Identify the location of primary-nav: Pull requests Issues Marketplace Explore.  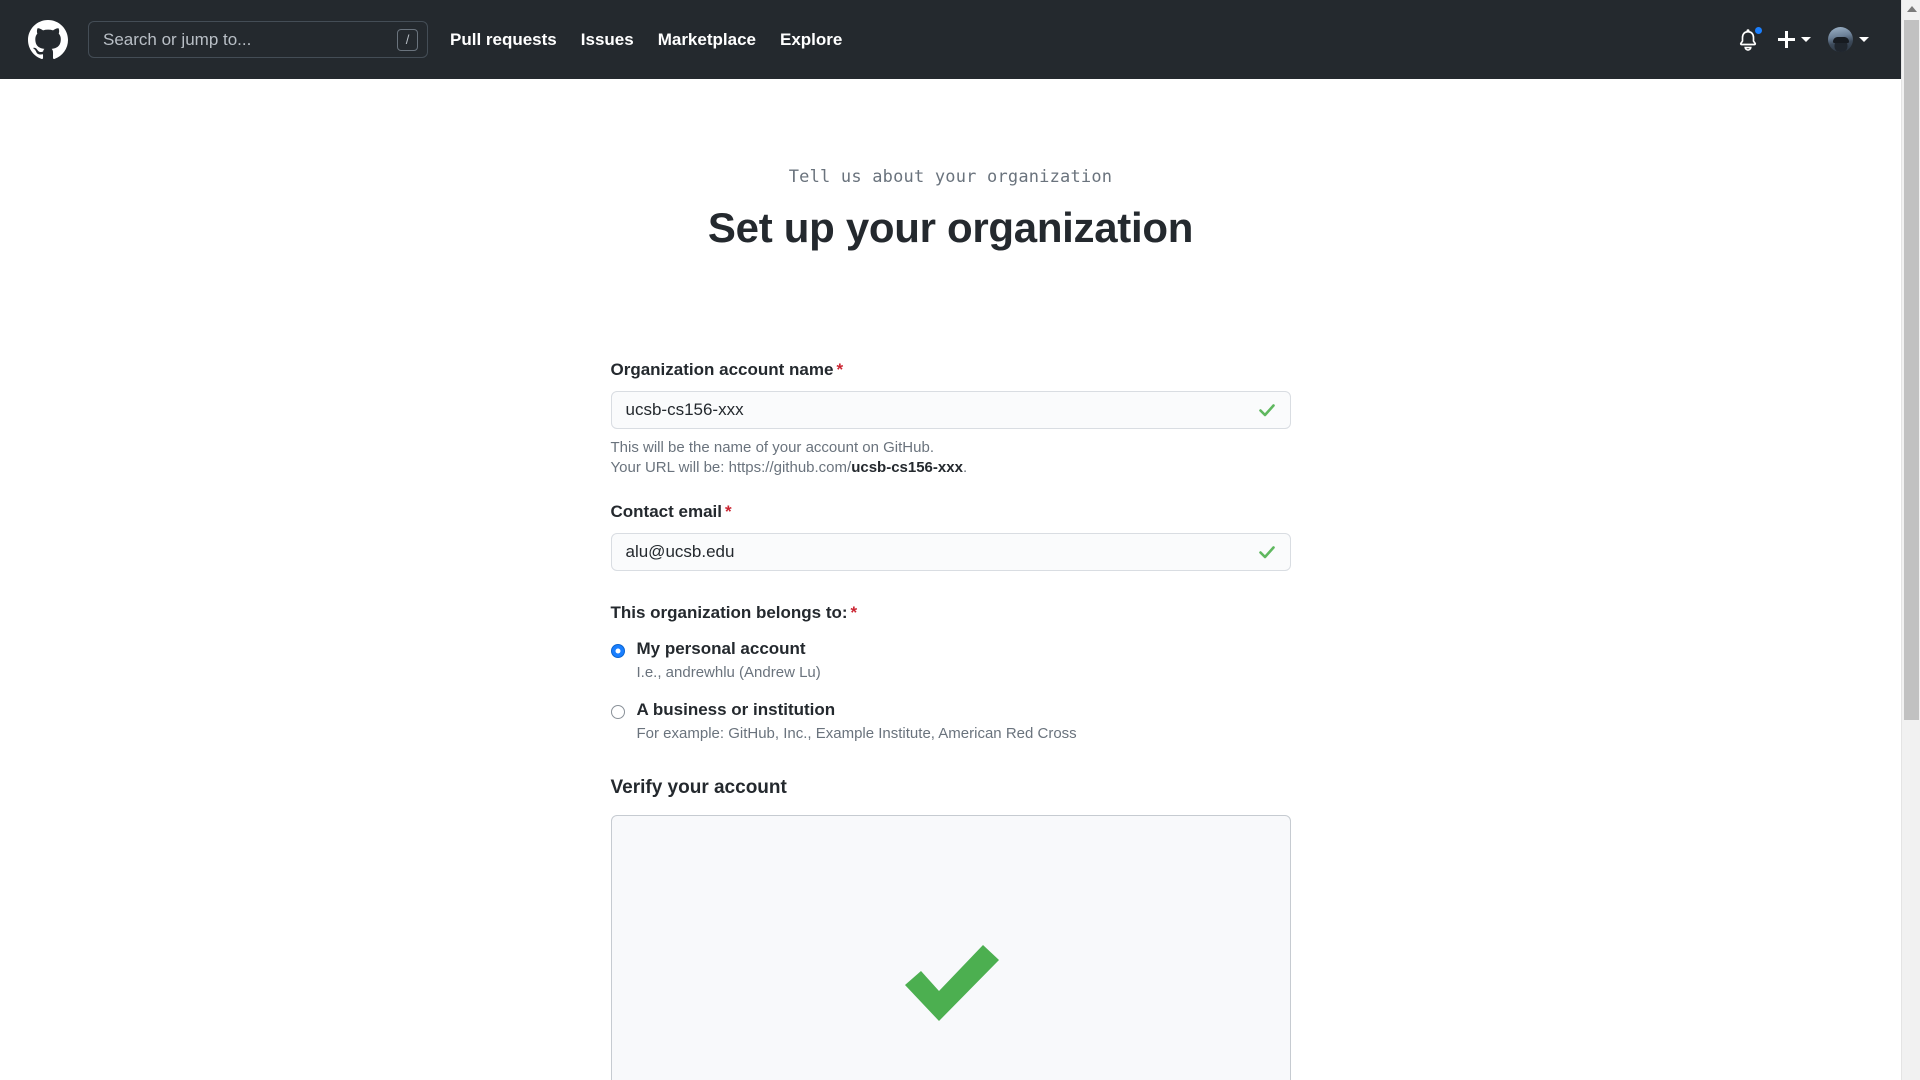
(646, 40).